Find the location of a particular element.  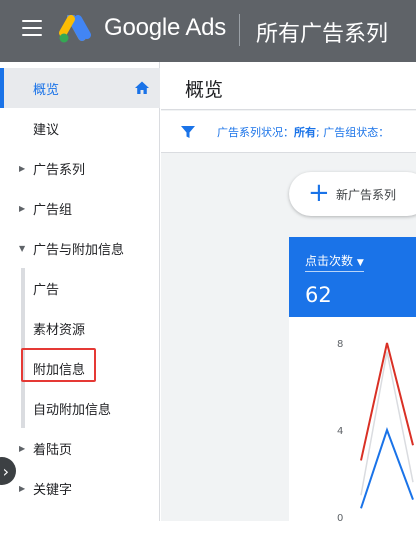

clicks-chart: 8 4 0 is located at coordinates (375, 431).